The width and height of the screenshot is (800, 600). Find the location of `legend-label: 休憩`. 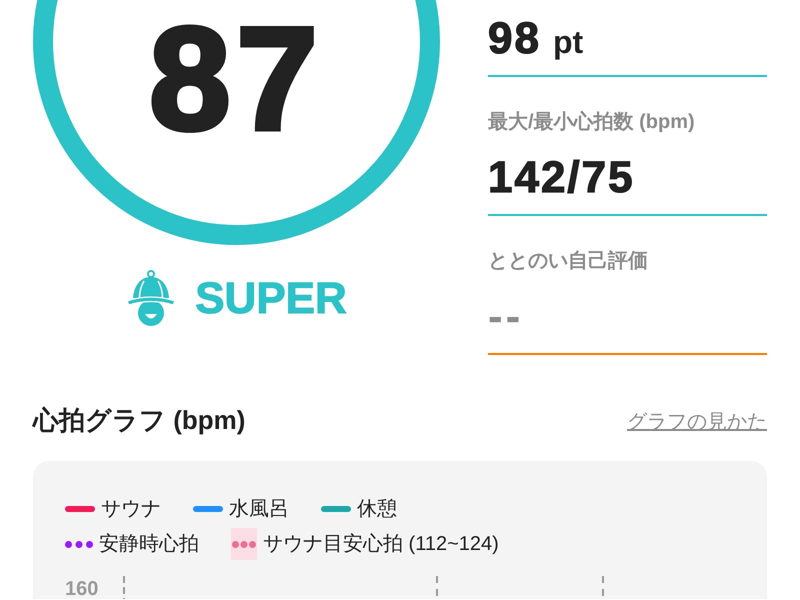

legend-label: 休憩 is located at coordinates (377, 509).